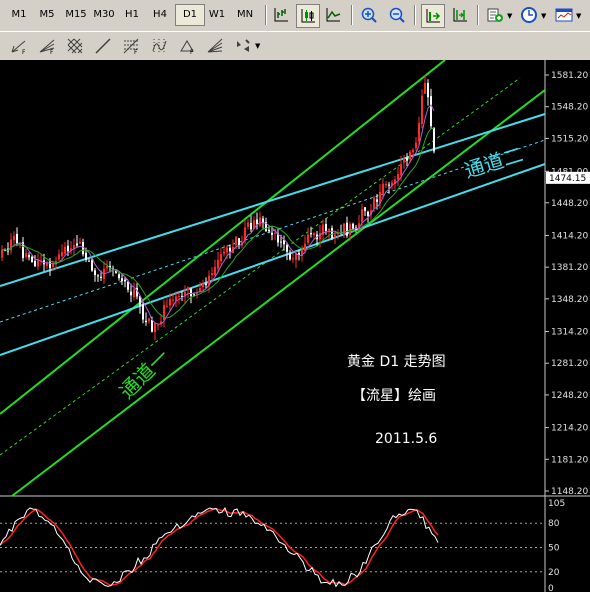 The height and width of the screenshot is (592, 590). I want to click on price-tick-label: 1281.20, so click(569, 364).